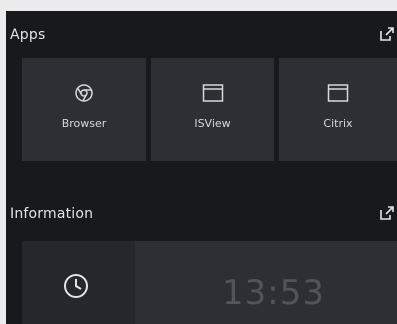 The width and height of the screenshot is (397, 324). I want to click on clock-tile, so click(78, 282).